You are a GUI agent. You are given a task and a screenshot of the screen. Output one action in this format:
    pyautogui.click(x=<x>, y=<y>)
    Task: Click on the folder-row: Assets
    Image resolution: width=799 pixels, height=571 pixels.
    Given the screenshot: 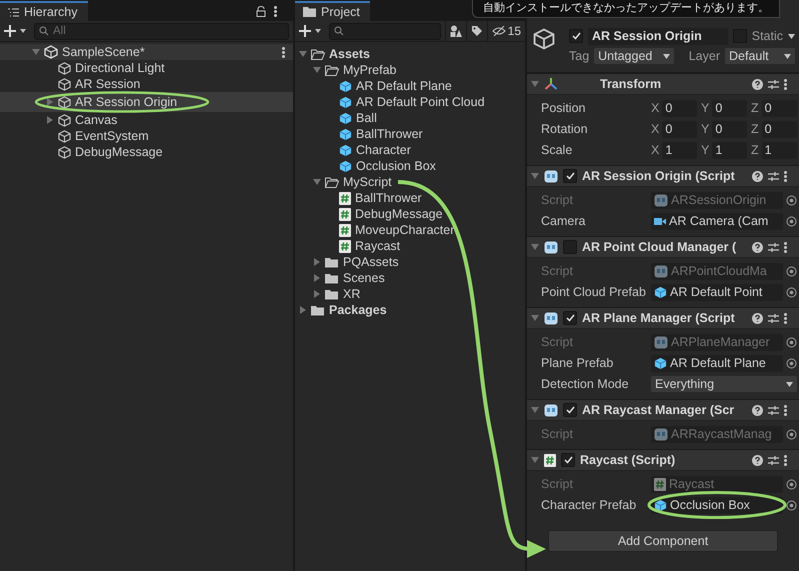 What is the action you would take?
    pyautogui.click(x=410, y=54)
    